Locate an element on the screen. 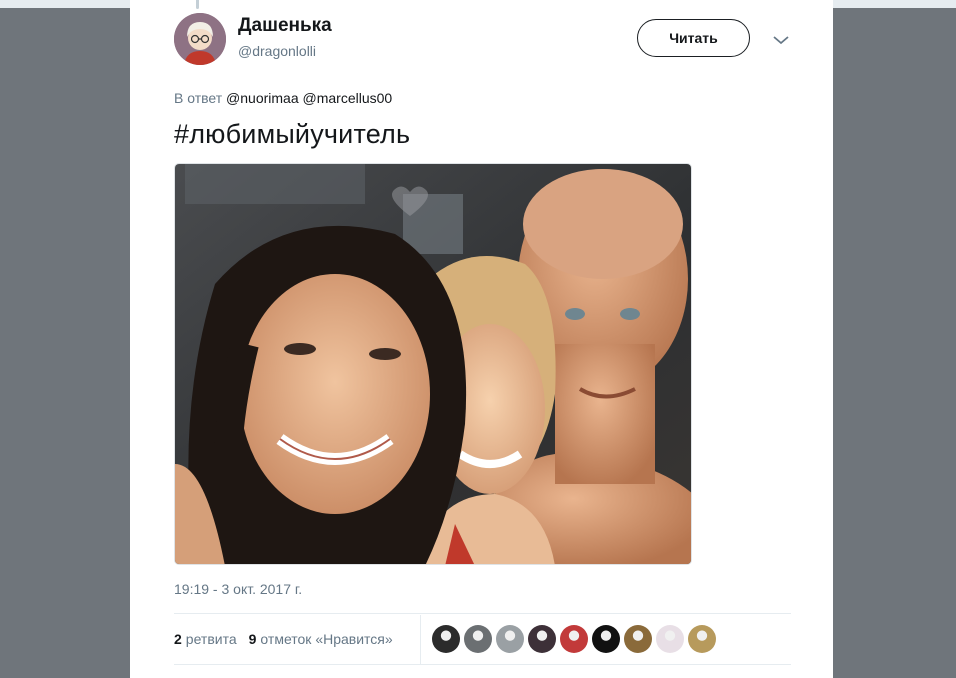 The width and height of the screenshot is (956, 678). tweet-timestamp: 19:19 - 3 окт. 2017 г. is located at coordinates (238, 589).